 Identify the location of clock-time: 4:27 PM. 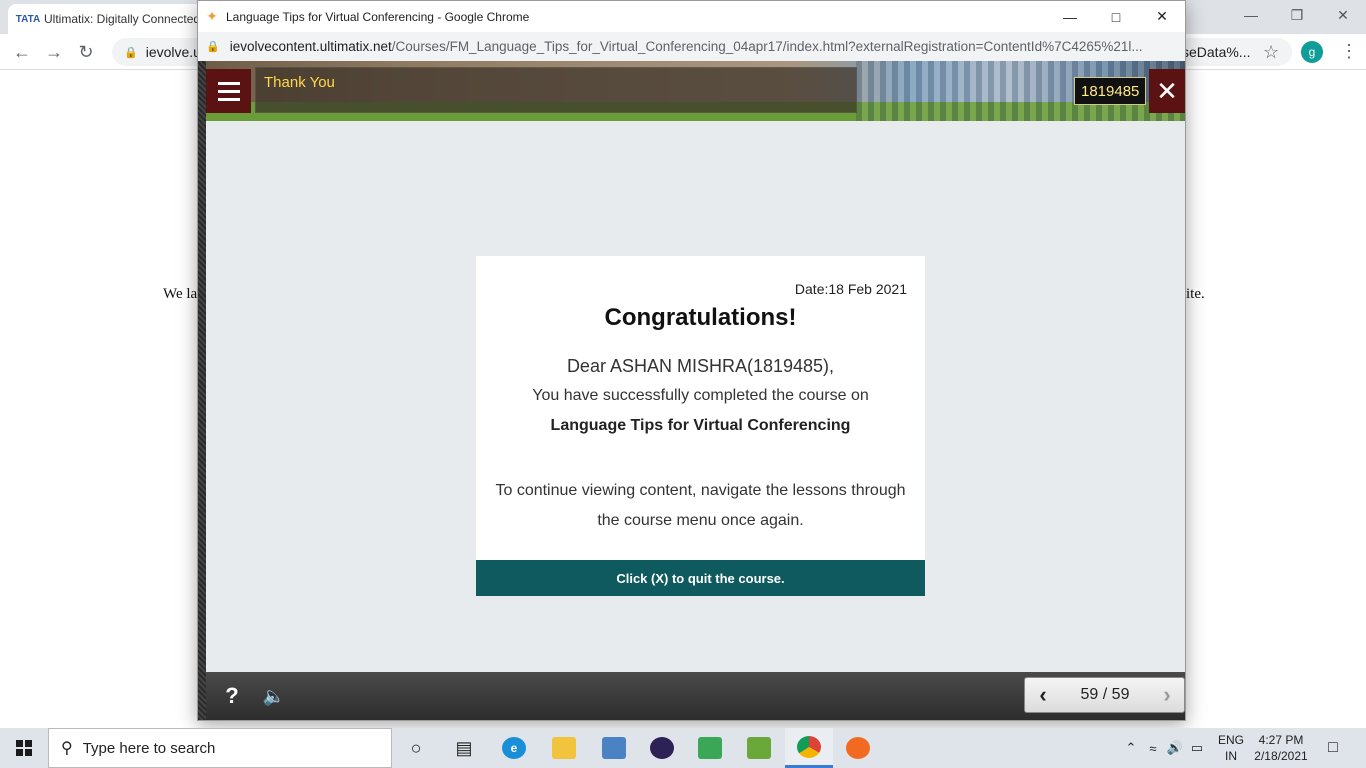
(1281, 740).